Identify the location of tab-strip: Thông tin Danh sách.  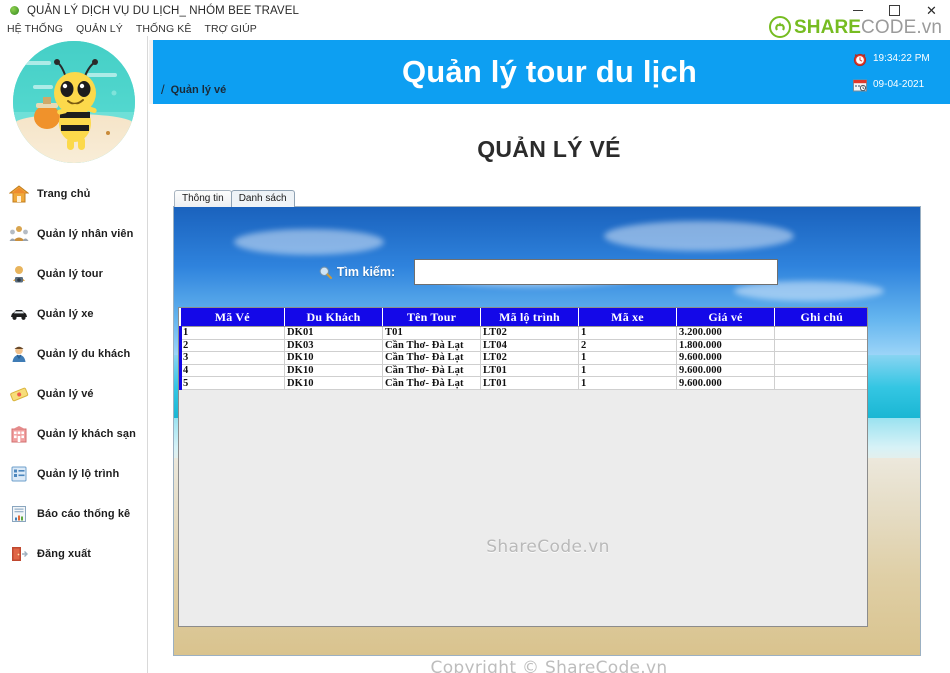
(234, 198).